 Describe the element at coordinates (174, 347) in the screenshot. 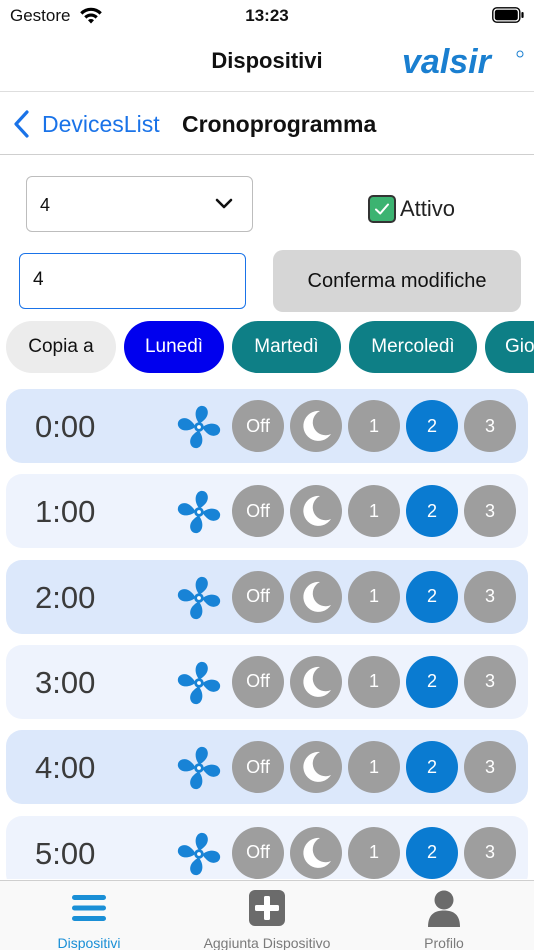

I see `day-tab-monday: Lunedì` at that location.